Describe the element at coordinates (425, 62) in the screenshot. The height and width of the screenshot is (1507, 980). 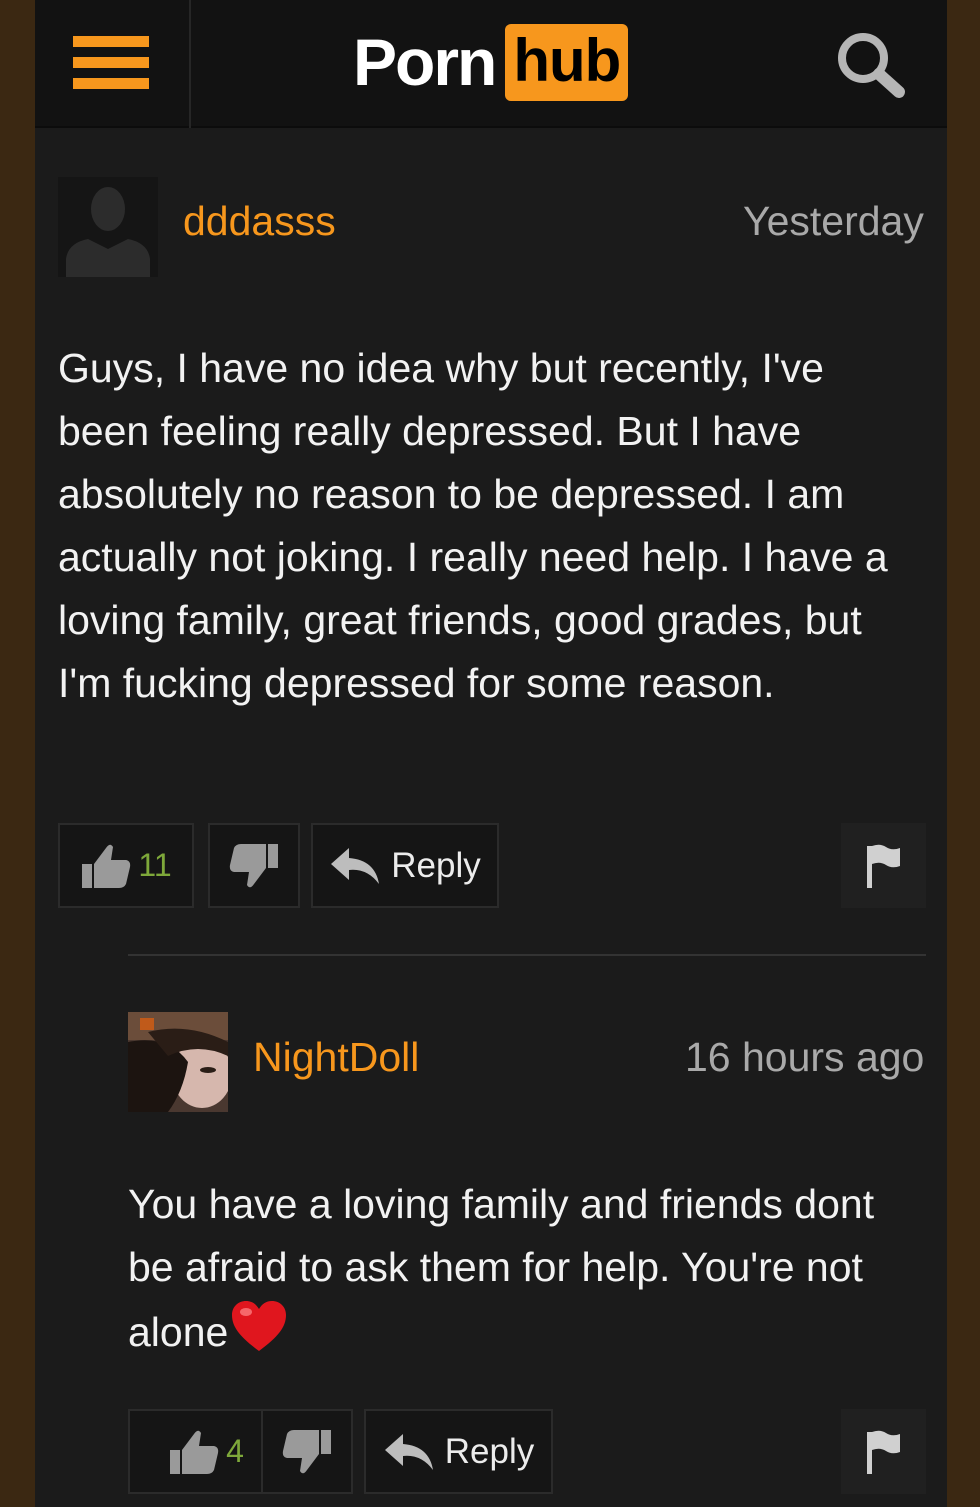
I see `logo-text-primary: Porn` at that location.